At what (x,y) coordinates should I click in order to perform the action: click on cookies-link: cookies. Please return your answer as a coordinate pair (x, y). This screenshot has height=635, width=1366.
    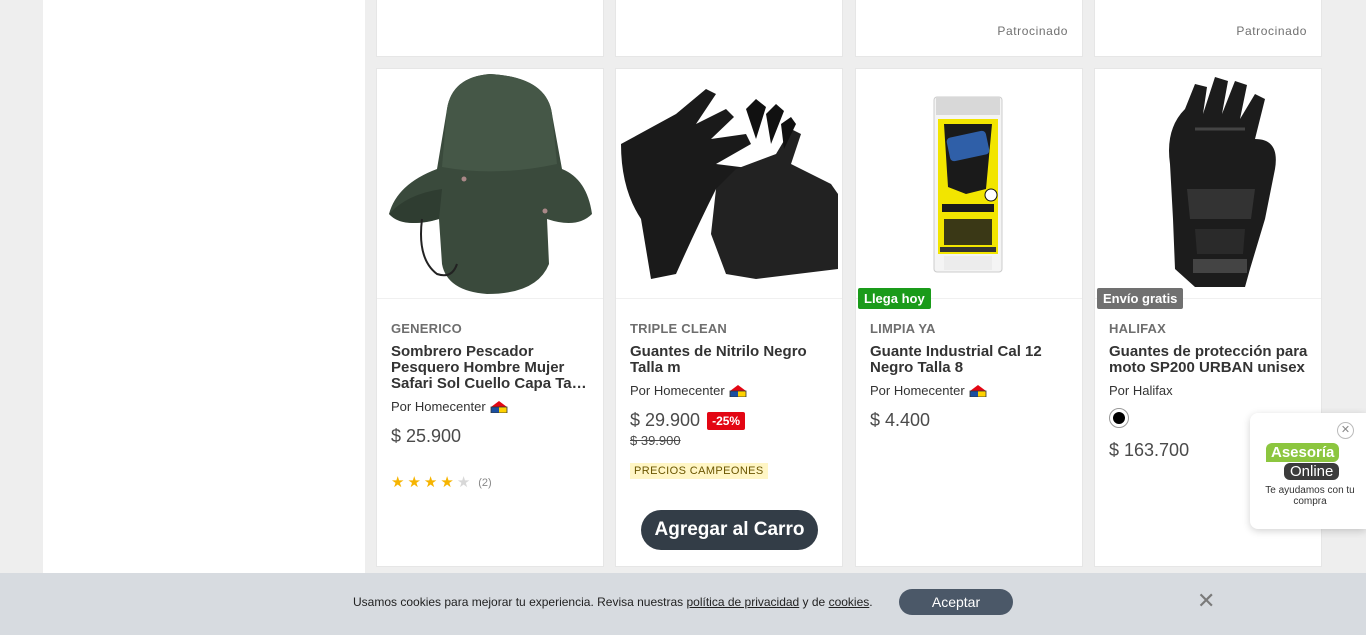
    Looking at the image, I should click on (849, 602).